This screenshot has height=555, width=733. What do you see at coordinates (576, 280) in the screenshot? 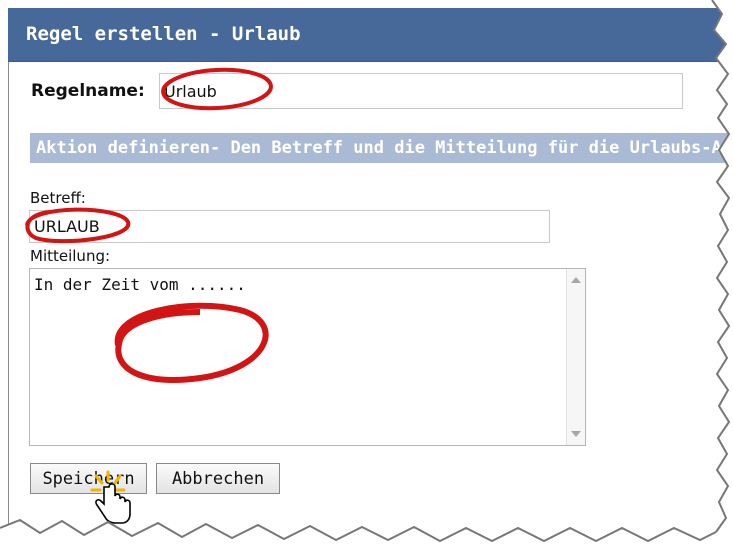
I see `scroll-up-arrow-icon` at bounding box center [576, 280].